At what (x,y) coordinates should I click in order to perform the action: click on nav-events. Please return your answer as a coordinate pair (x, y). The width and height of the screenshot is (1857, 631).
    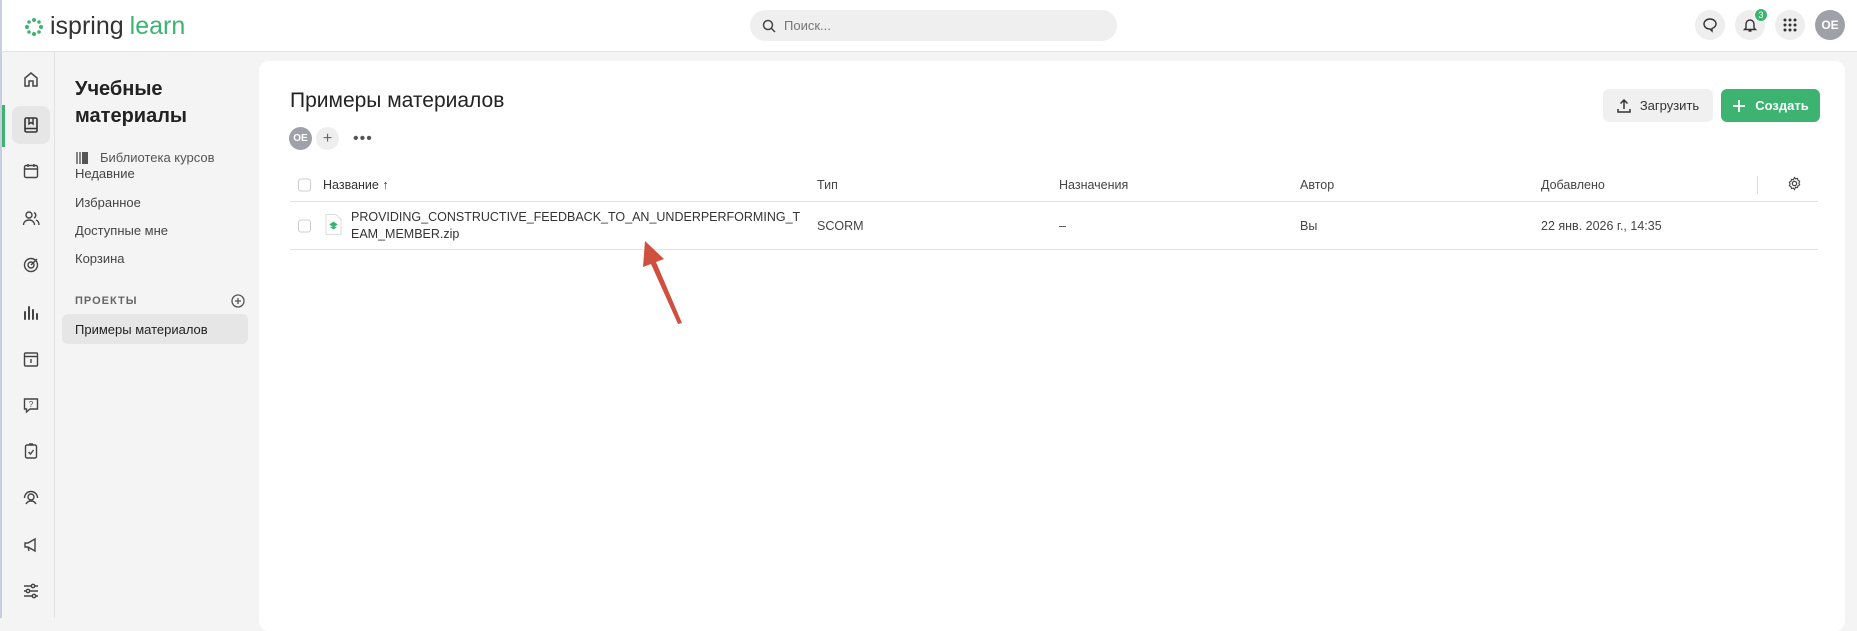
    Looking at the image, I should click on (31, 359).